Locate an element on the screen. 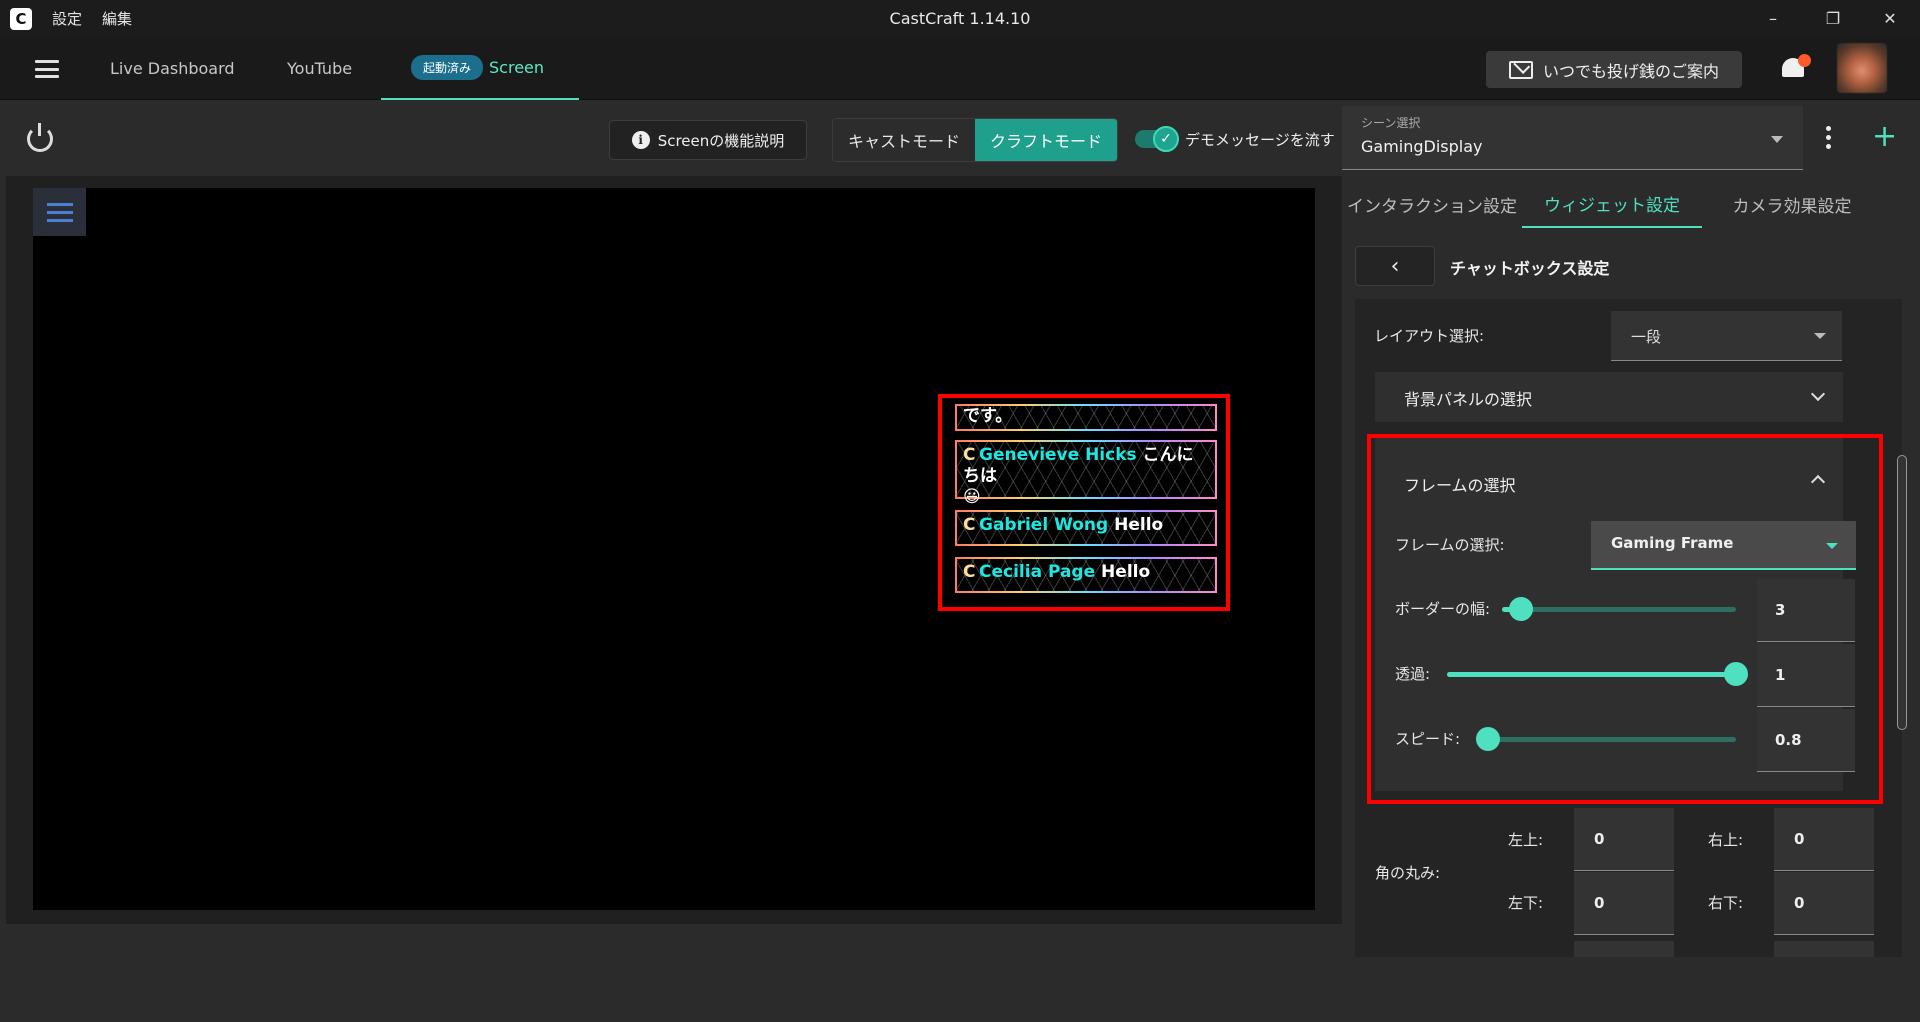 This screenshot has width=1920, height=1022. close-window-button: ✕ is located at coordinates (1890, 18).